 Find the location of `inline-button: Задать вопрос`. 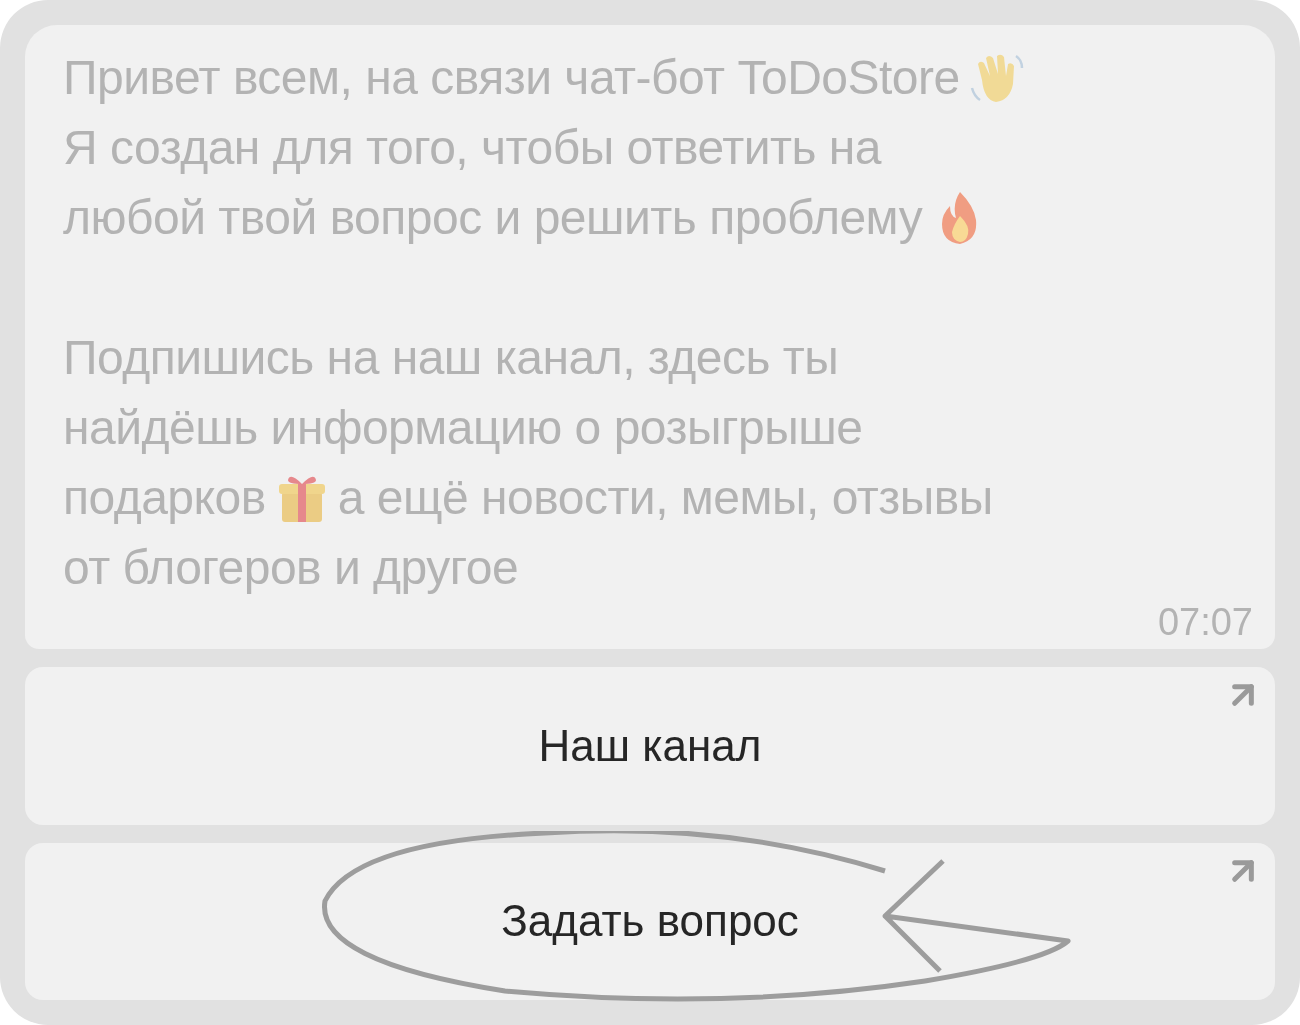

inline-button: Задать вопрос is located at coordinates (650, 921).